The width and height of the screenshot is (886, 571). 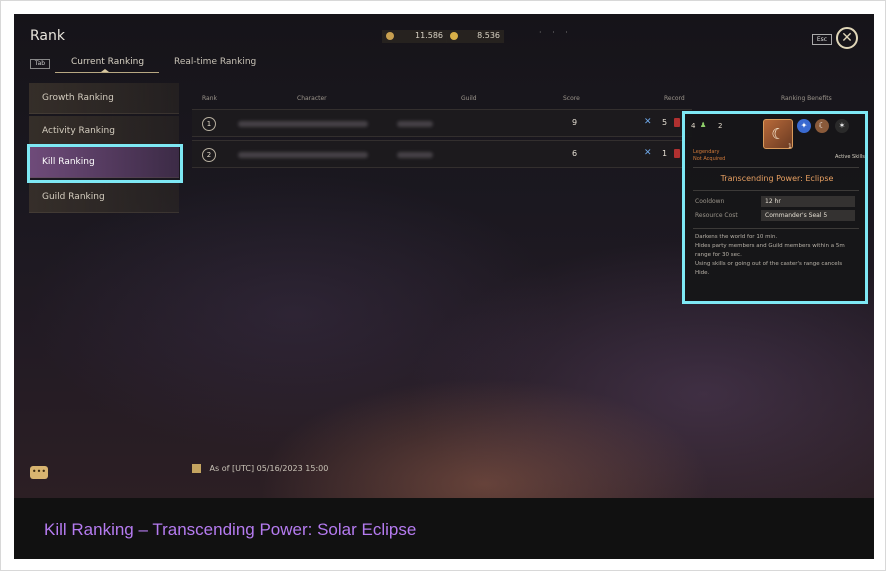 I want to click on tab-realtime-ranking: Real-time Ranking, so click(x=215, y=62).